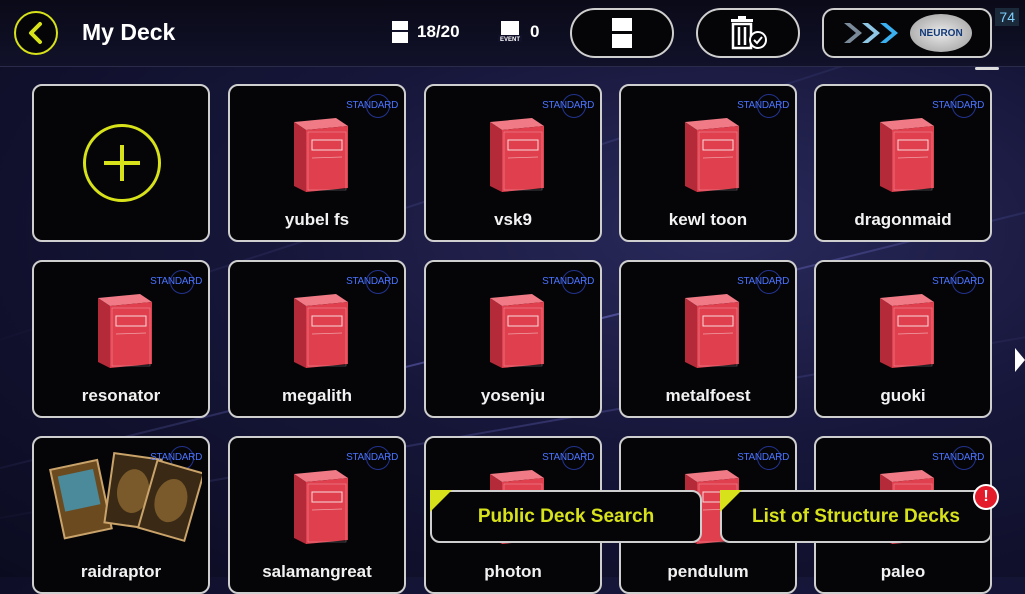 This screenshot has height=594, width=1025. I want to click on plus-icon, so click(122, 163).